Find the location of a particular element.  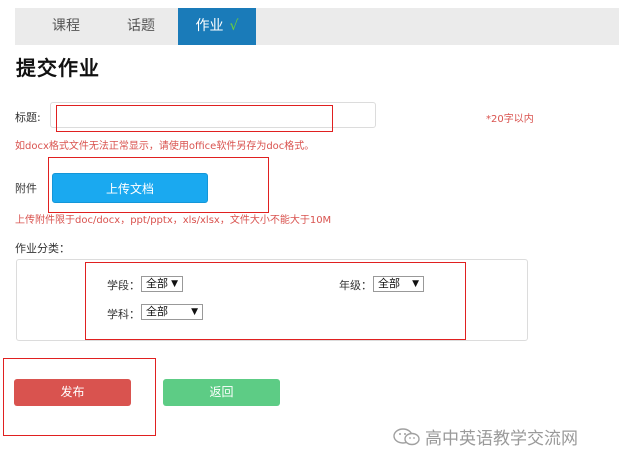

tab-topic: 话题 is located at coordinates (141, 26).